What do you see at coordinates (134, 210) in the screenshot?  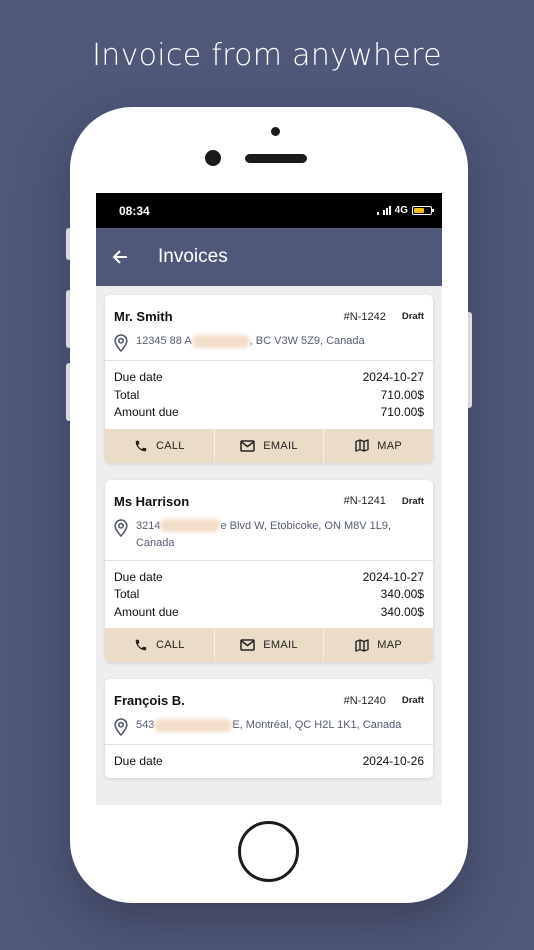 I see `status-time: 08:34` at bounding box center [134, 210].